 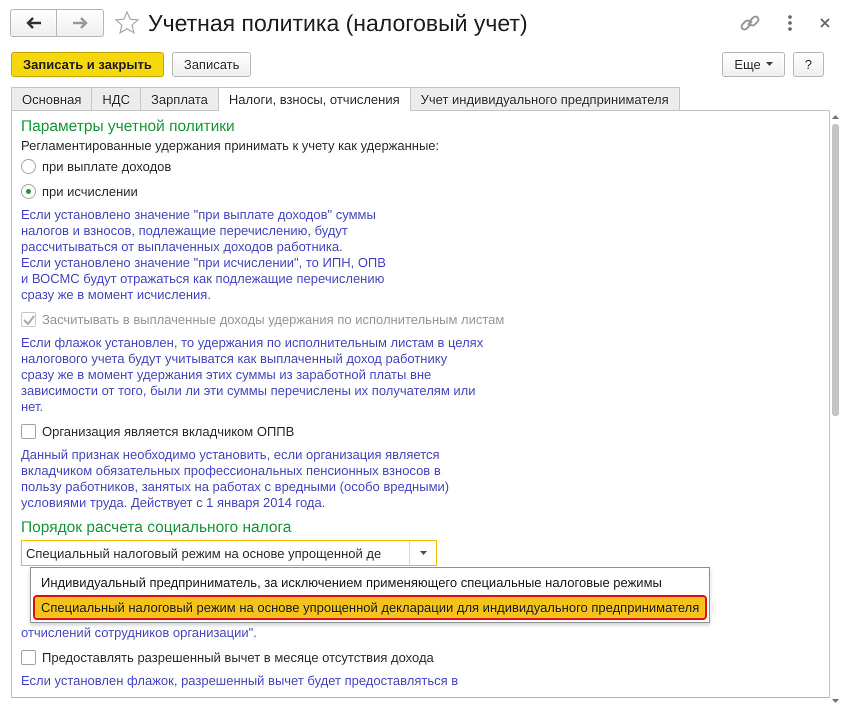 What do you see at coordinates (835, 117) in the screenshot?
I see `scroll-up-icon` at bounding box center [835, 117].